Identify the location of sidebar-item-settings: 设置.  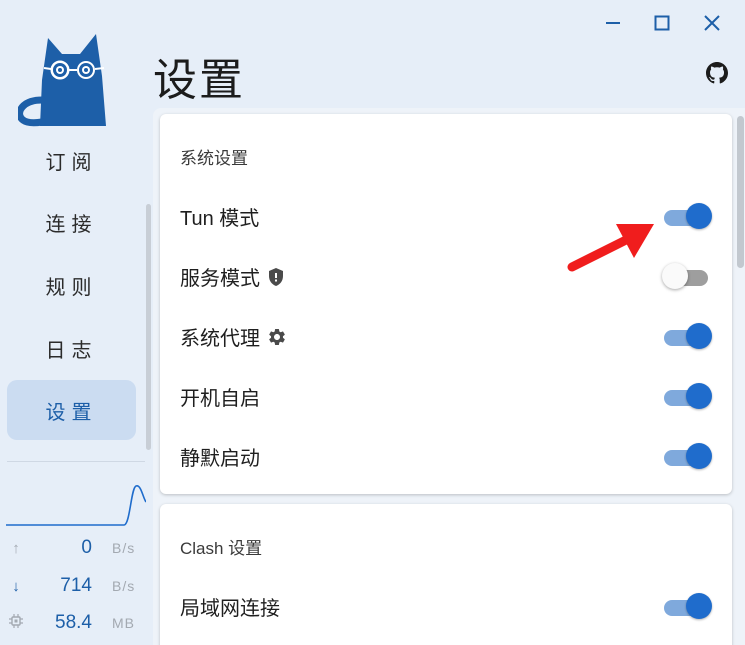
(71, 410).